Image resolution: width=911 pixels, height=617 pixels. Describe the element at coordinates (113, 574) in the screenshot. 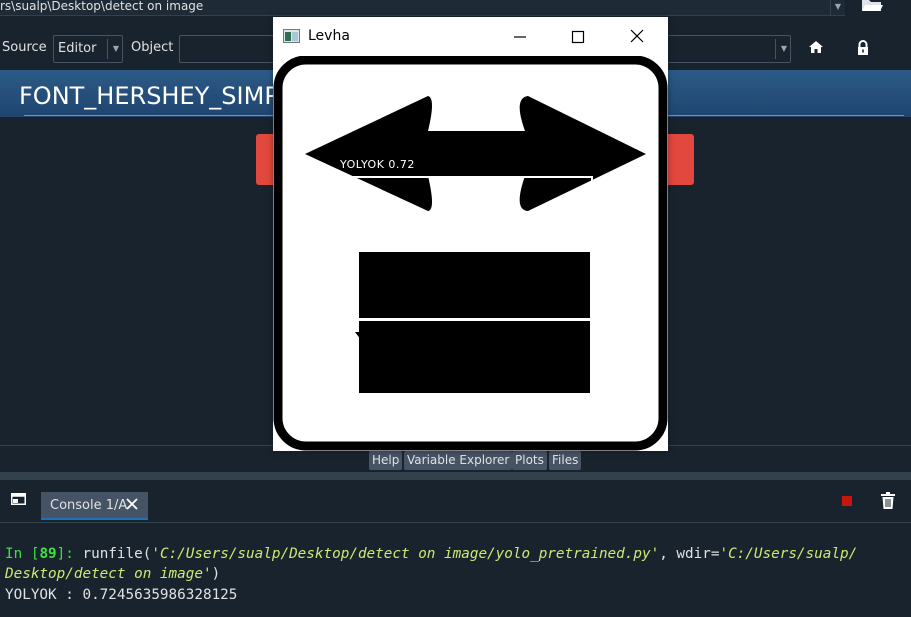

I see `console-input-line-continued: Desktop/detect on image')` at that location.